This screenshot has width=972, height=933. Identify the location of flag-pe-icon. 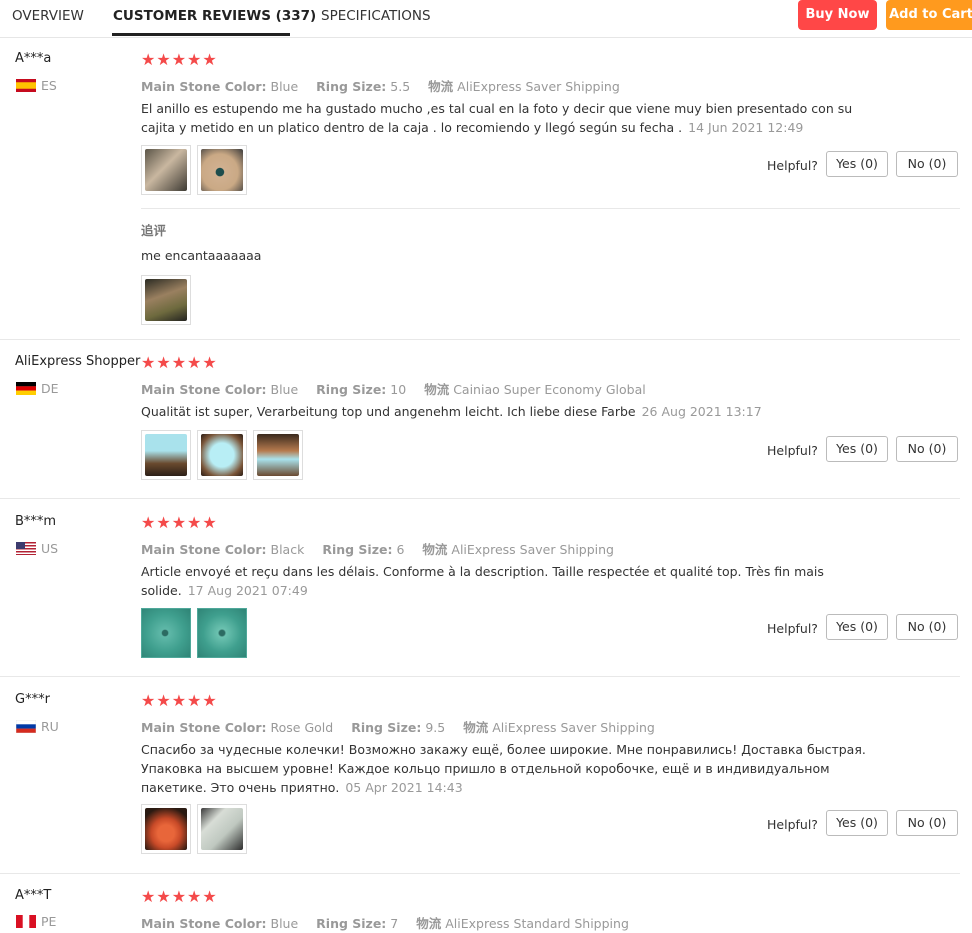
(26, 921).